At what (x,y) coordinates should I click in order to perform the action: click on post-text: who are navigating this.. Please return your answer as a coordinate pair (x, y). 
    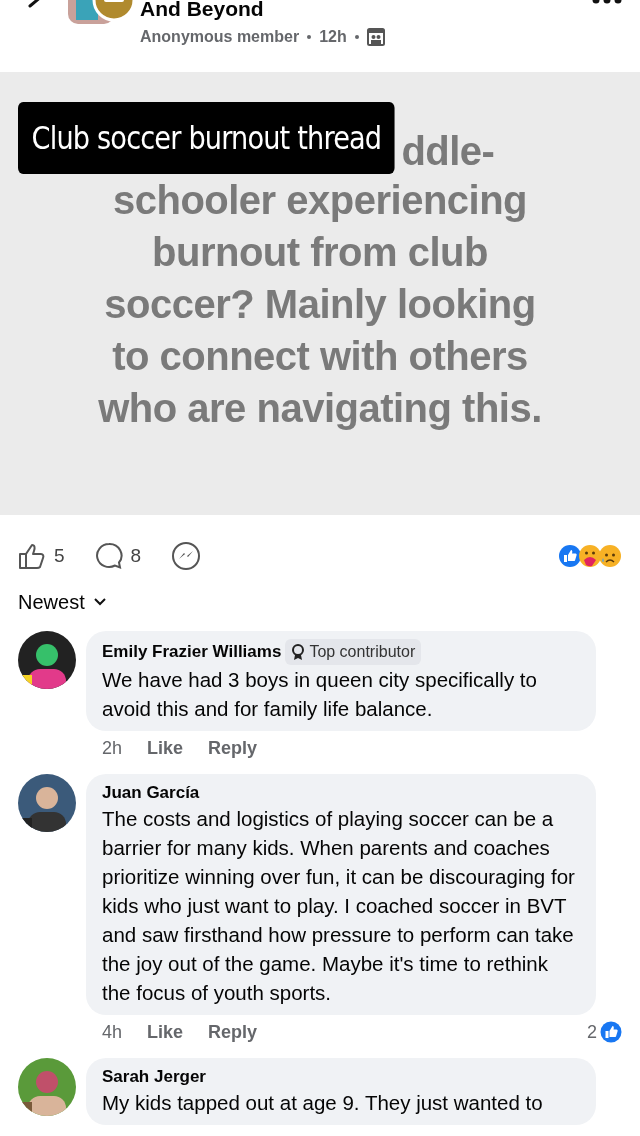
    Looking at the image, I should click on (320, 408).